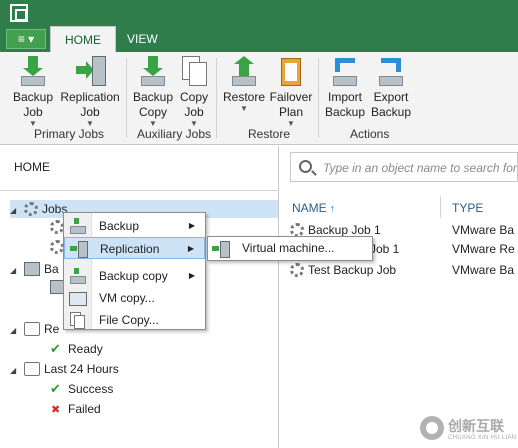 The width and height of the screenshot is (518, 448). What do you see at coordinates (34, 329) in the screenshot?
I see `tree-item-replicas: ◢ Re` at bounding box center [34, 329].